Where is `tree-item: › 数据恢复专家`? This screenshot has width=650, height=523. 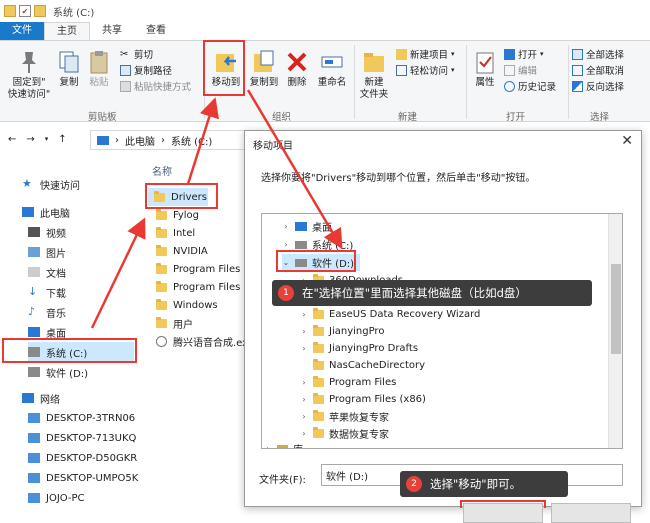
tree-item: › 数据恢复专家 is located at coordinates (344, 433).